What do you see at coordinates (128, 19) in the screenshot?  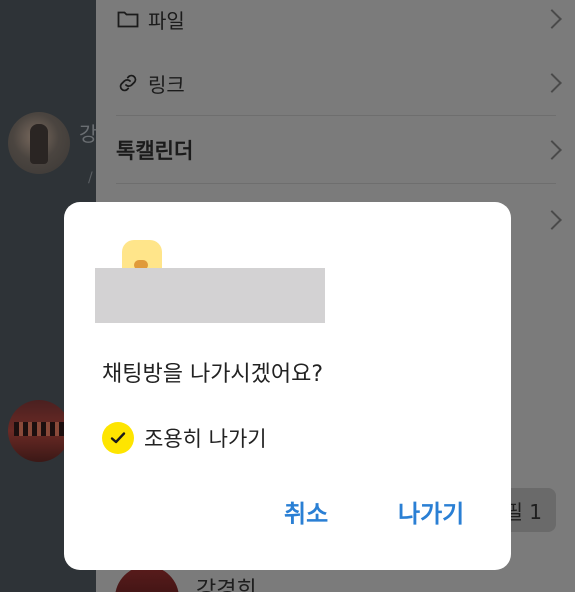 I see `folder-icon` at bounding box center [128, 19].